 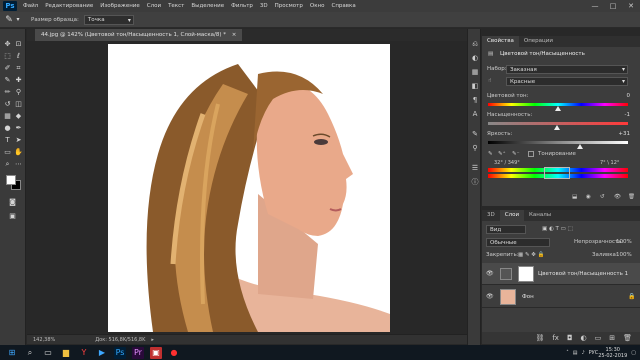 I want to click on tab-actions: Операции, so click(x=538, y=41).